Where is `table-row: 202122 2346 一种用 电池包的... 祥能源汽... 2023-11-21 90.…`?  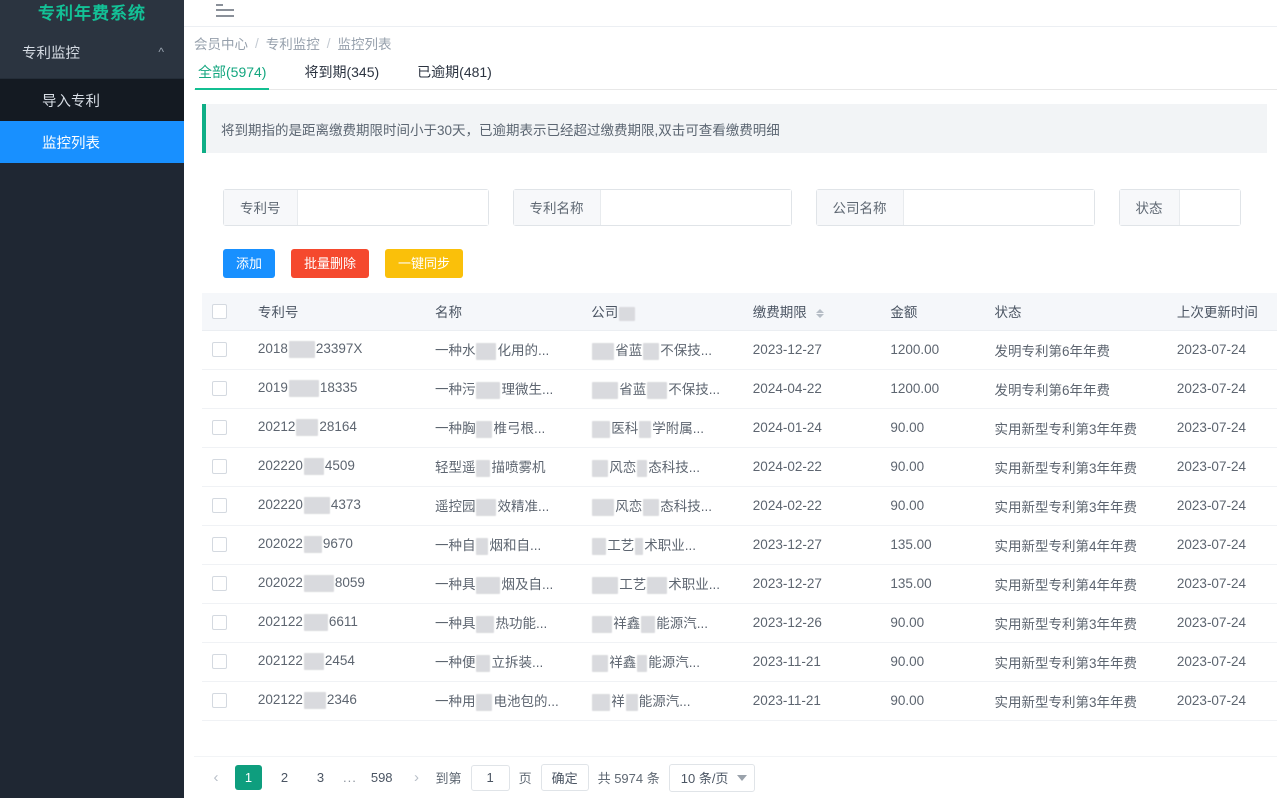
table-row: 202122 2346 一种用 电池包的... 祥能源汽... 2023-11-21 90.… is located at coordinates (739, 701).